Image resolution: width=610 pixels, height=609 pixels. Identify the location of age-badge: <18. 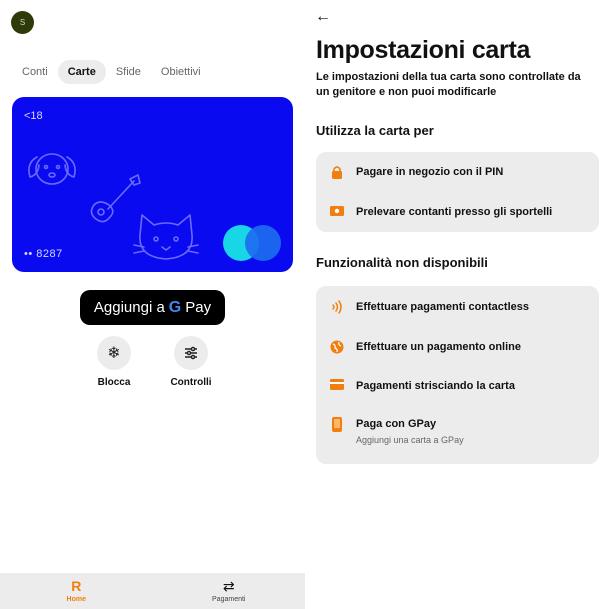
(33, 116).